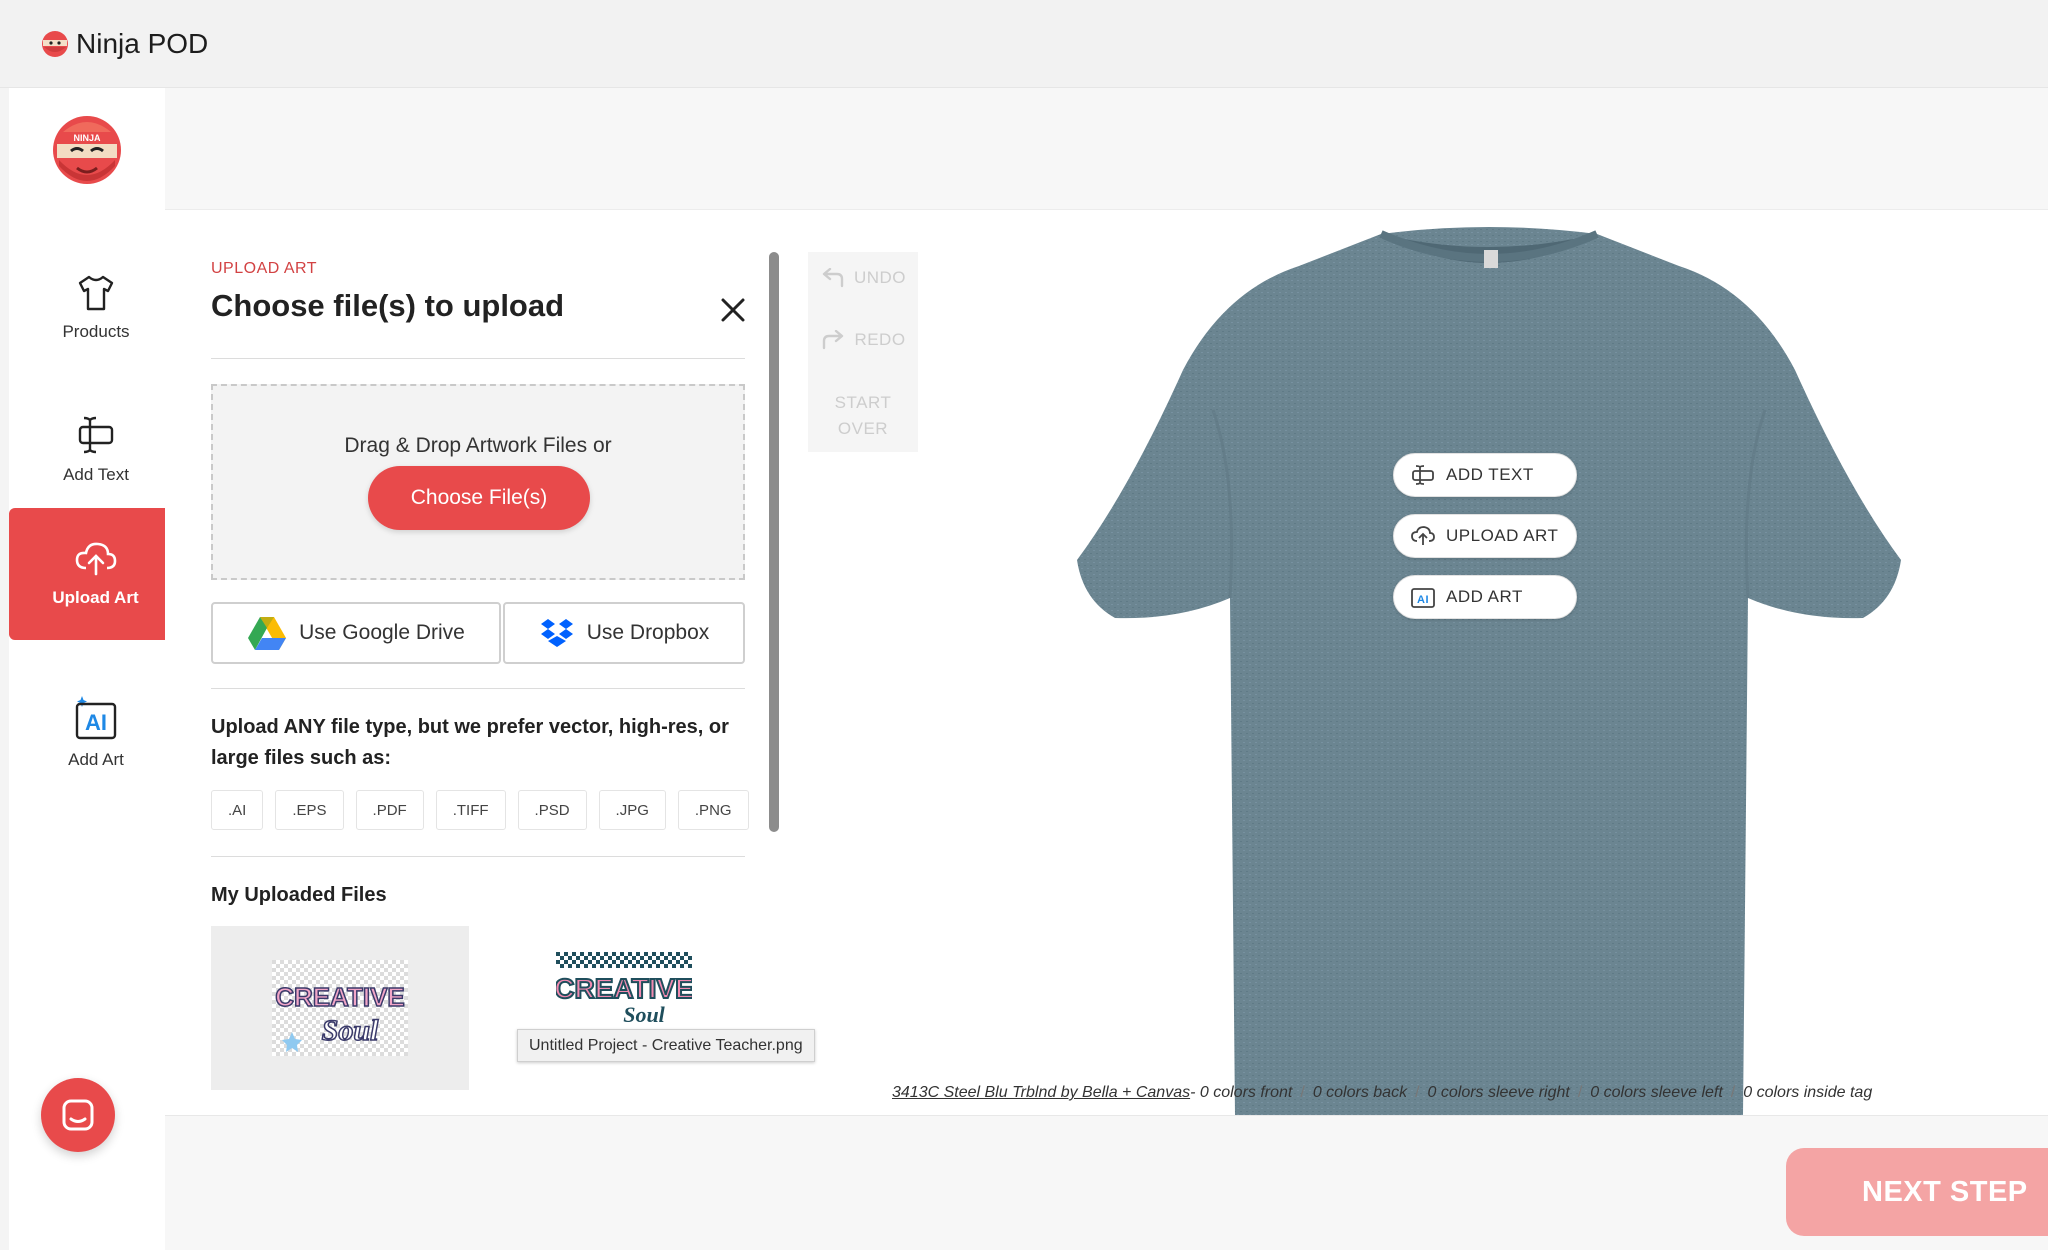  What do you see at coordinates (863, 416) in the screenshot?
I see `start-over-button: START OVER` at bounding box center [863, 416].